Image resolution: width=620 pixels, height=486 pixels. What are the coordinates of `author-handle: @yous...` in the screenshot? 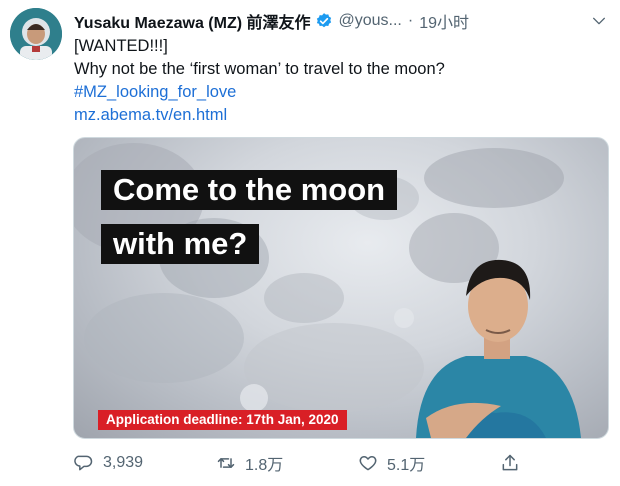 It's located at (370, 21).